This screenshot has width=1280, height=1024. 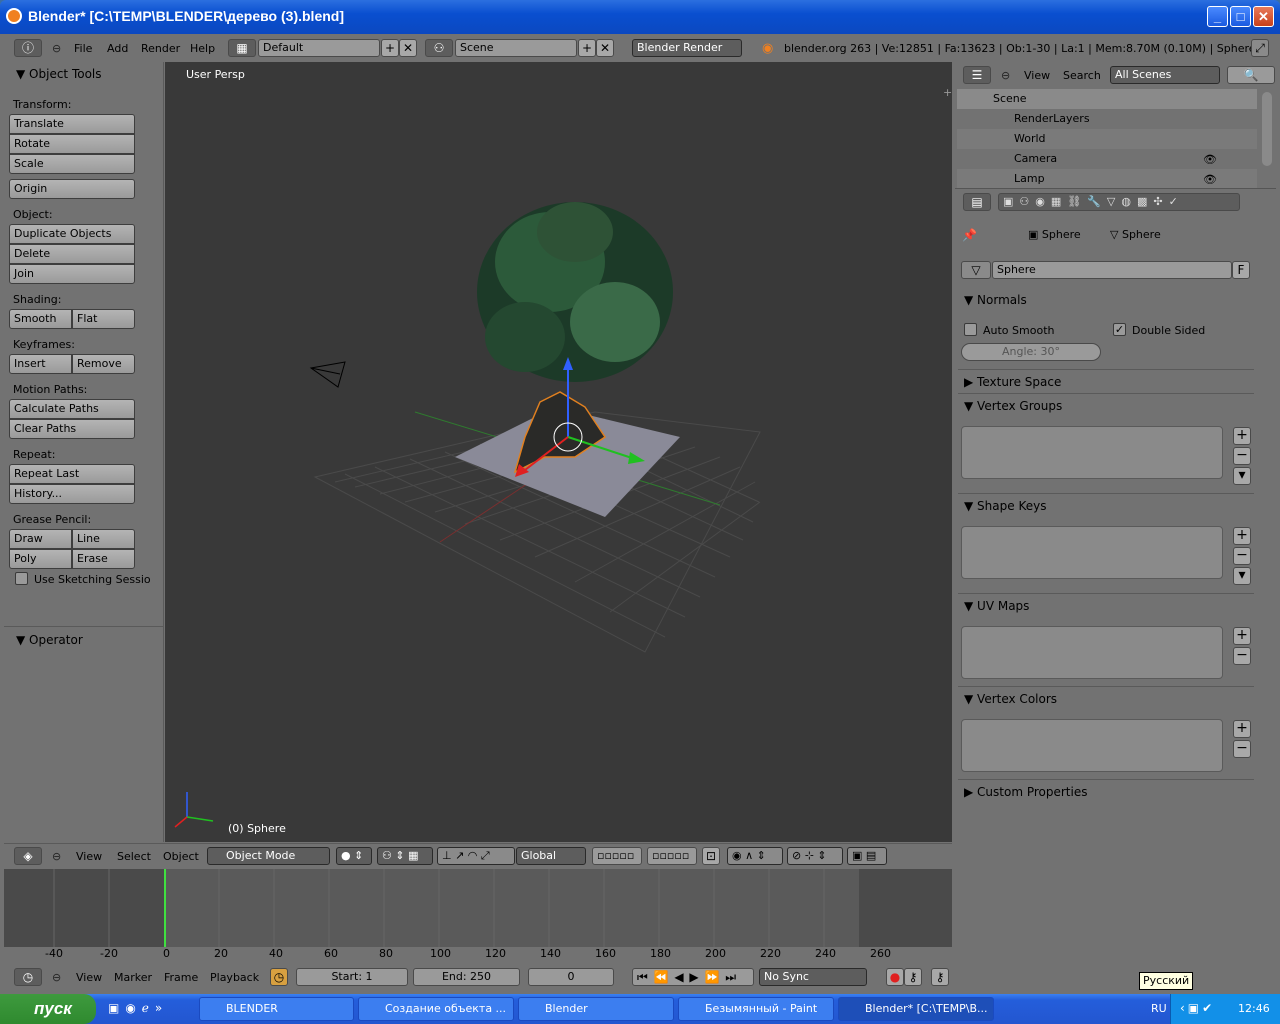 What do you see at coordinates (1242, 576) in the screenshot?
I see `shape-key-specials-button: ▾` at bounding box center [1242, 576].